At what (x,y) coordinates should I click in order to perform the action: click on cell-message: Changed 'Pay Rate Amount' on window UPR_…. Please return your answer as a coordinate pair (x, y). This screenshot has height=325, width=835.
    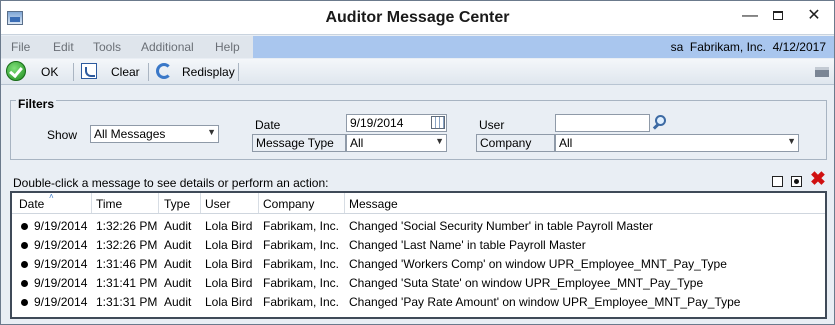
    Looking at the image, I should click on (545, 302).